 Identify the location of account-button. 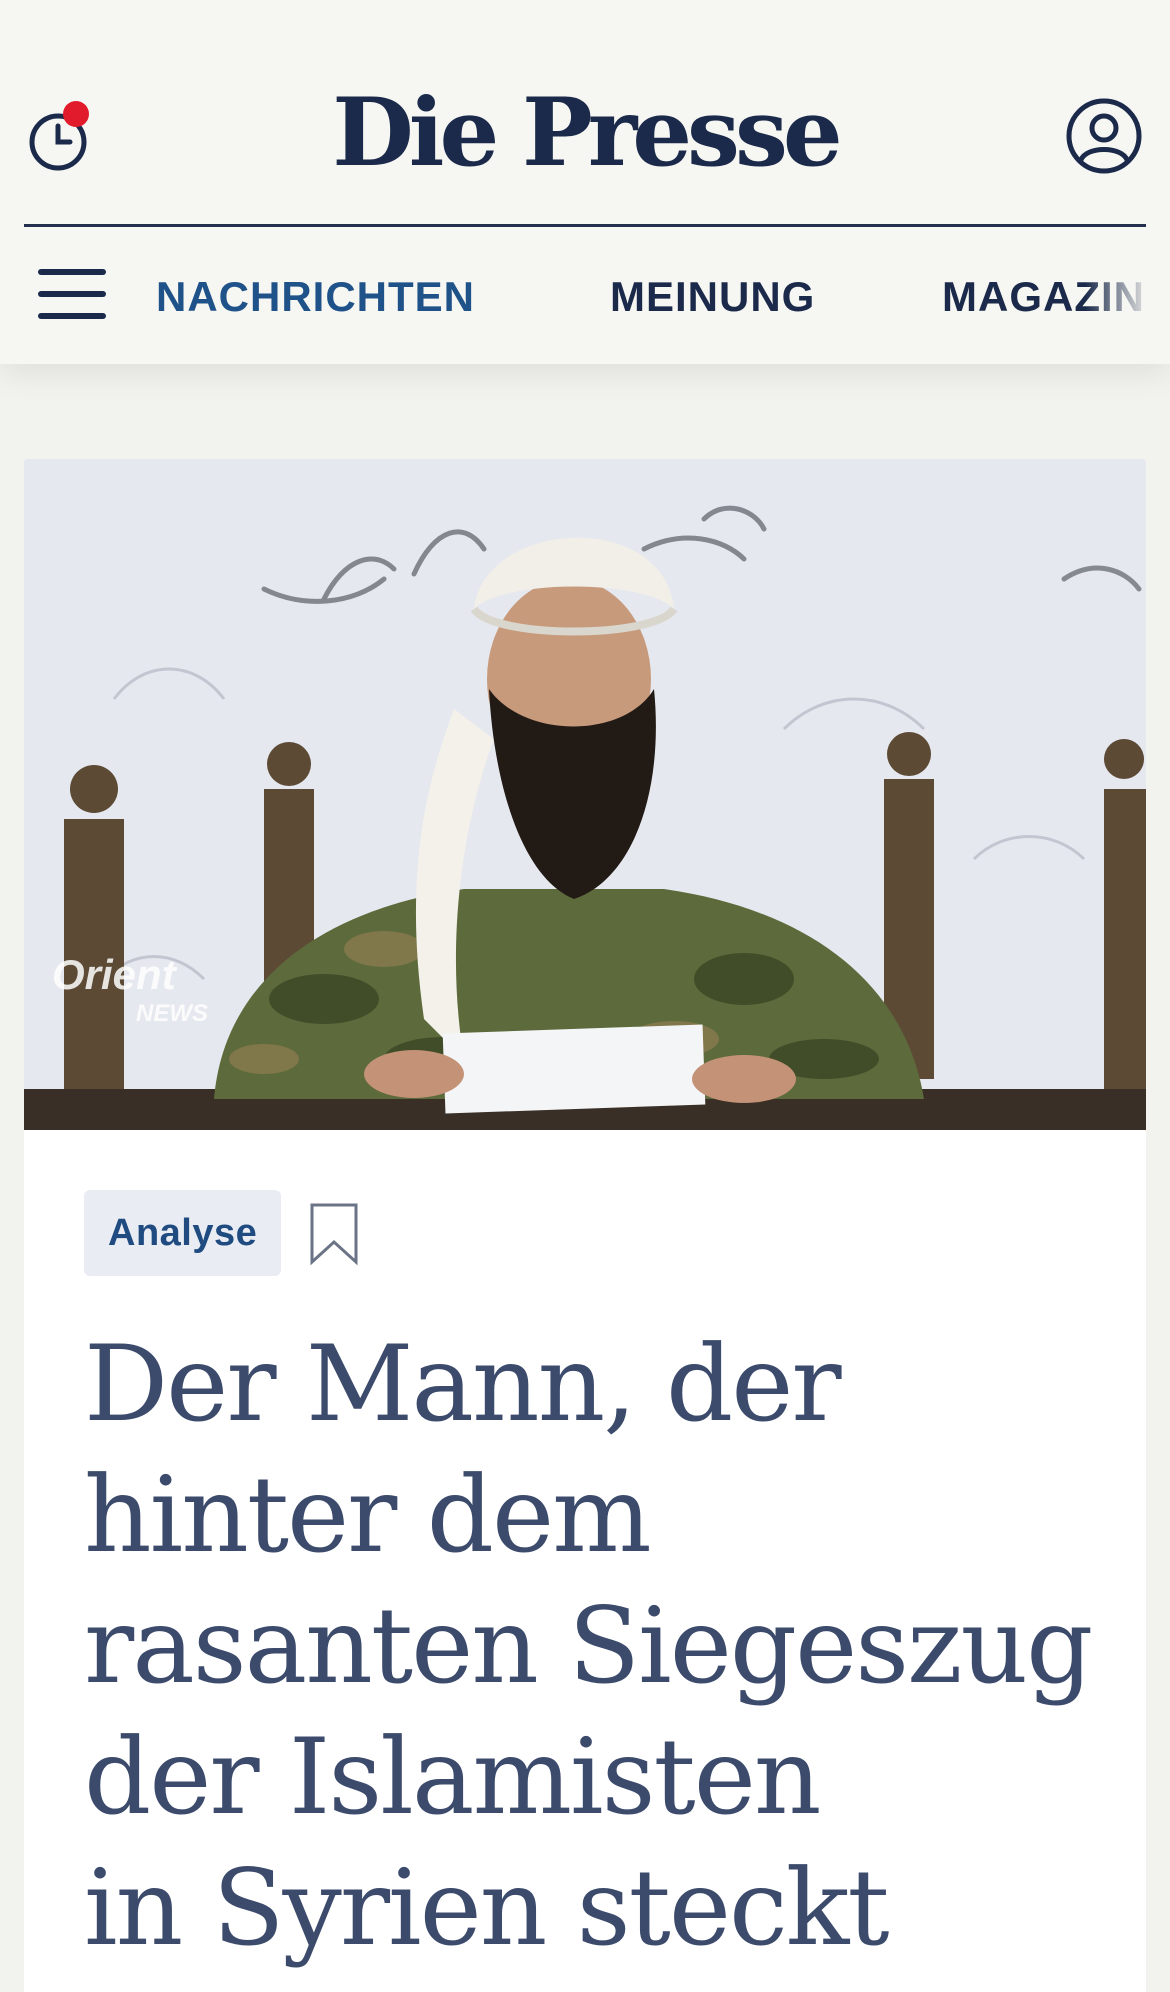
(1104, 136).